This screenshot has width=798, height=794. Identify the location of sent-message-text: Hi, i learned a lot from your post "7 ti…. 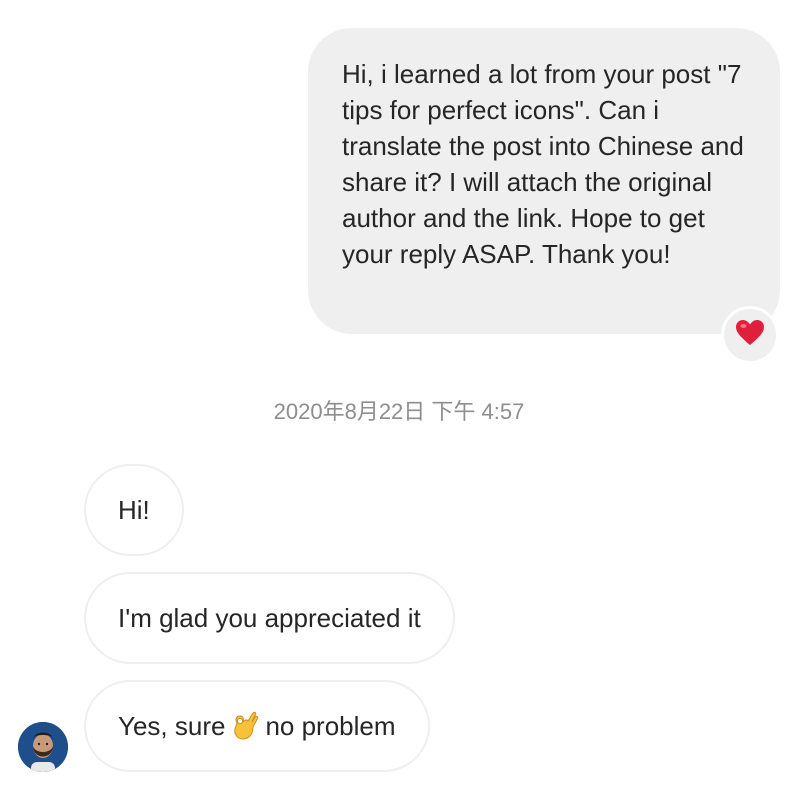
(543, 164).